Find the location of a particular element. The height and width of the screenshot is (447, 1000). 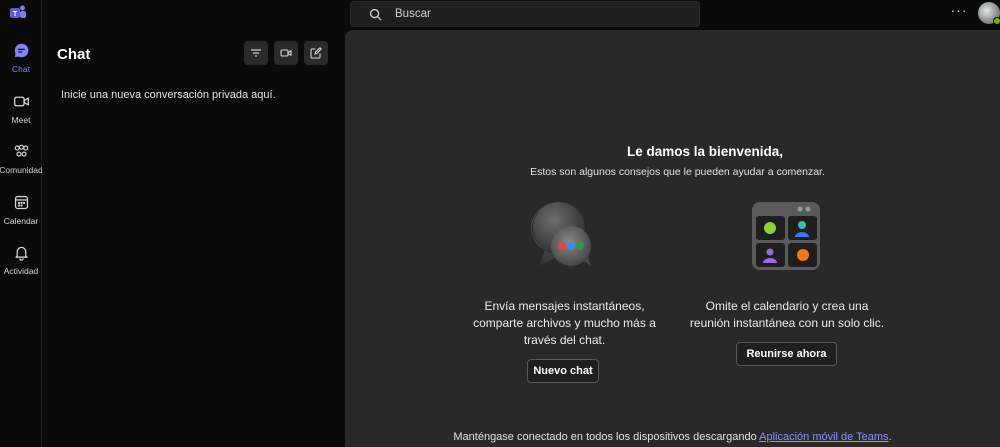

footer-end: . is located at coordinates (890, 437).